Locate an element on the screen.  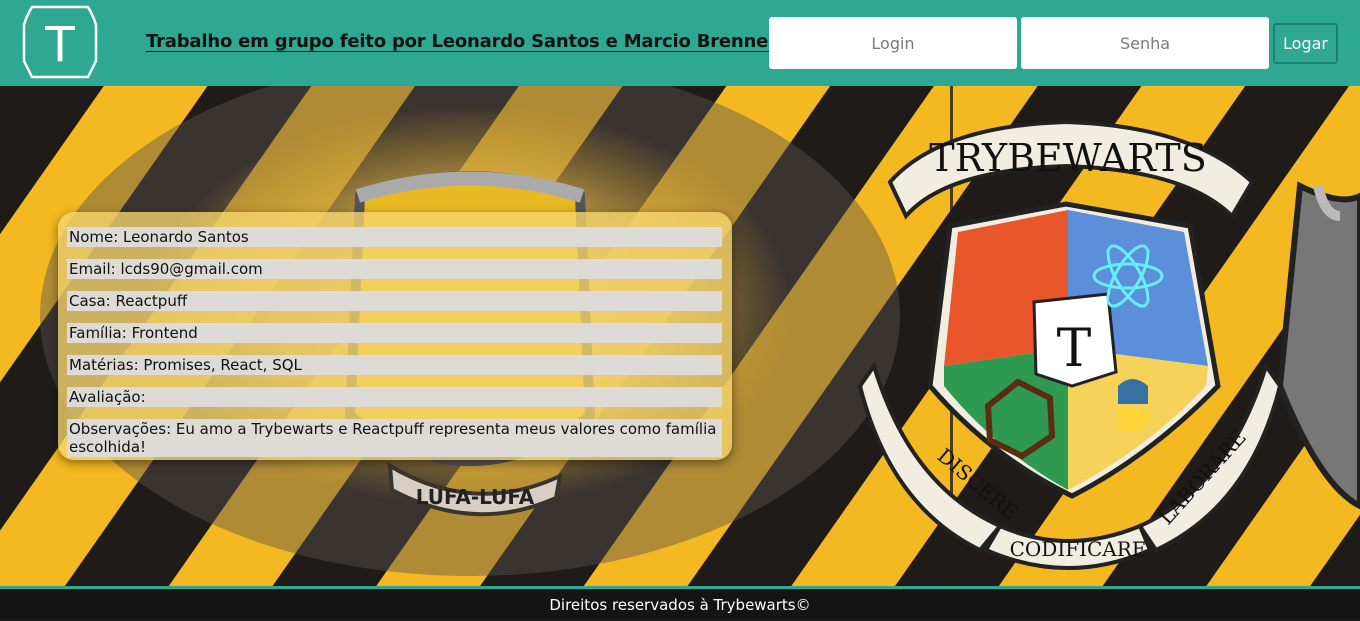
form-data-email: Email: lcds90@gmail.com is located at coordinates (394, 269).